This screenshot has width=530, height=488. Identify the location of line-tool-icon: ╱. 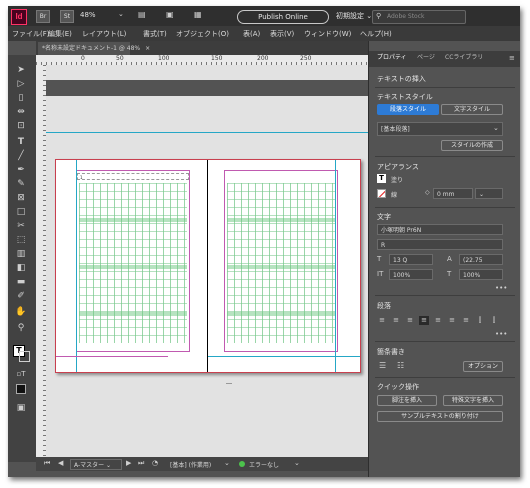
(21, 156).